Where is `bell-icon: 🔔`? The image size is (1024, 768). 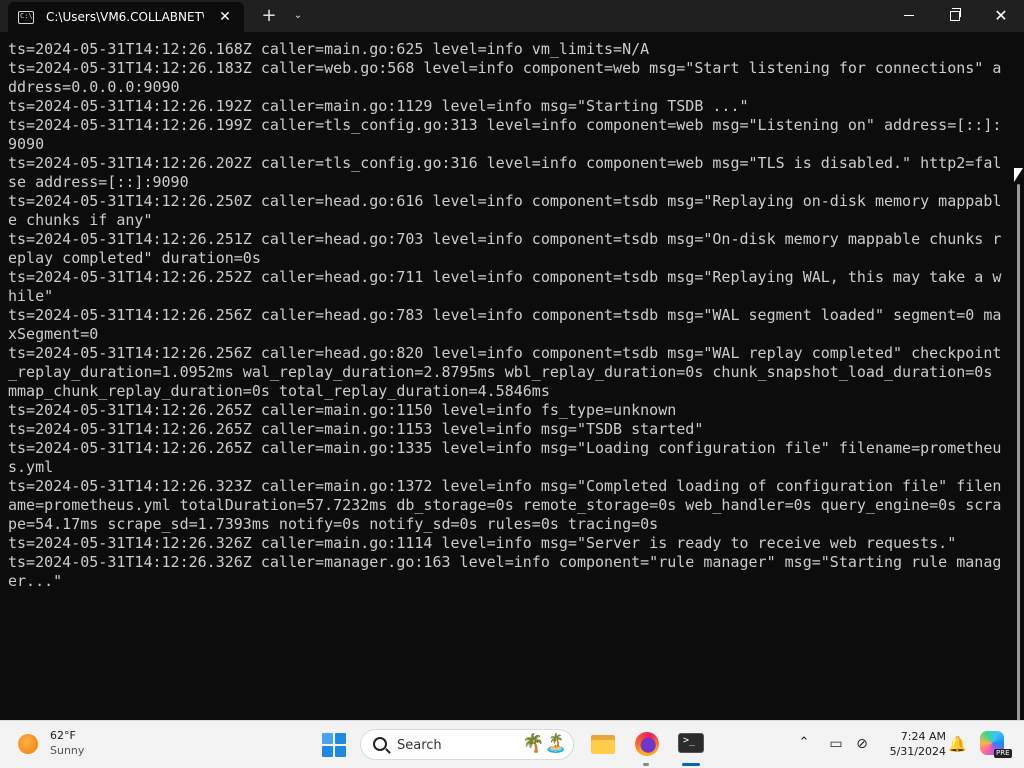 bell-icon: 🔔 is located at coordinates (957, 744).